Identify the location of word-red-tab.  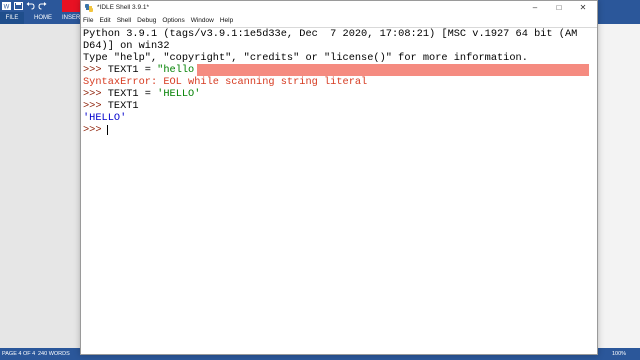
(71, 6).